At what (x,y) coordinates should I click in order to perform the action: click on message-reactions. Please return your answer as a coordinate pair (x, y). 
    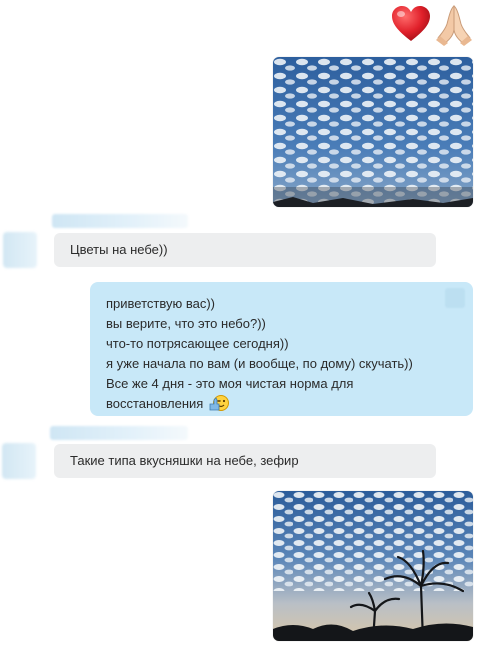
    Looking at the image, I should click on (432, 25).